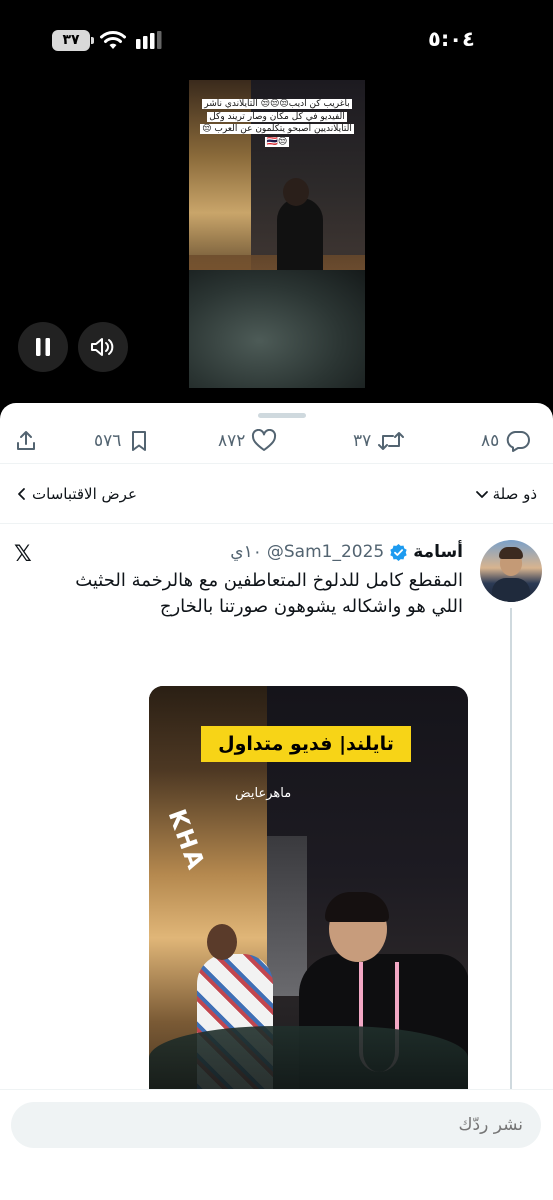 This screenshot has height=1200, width=553. I want to click on view-quotes-link: عرض الاقتباسات, so click(76, 494).